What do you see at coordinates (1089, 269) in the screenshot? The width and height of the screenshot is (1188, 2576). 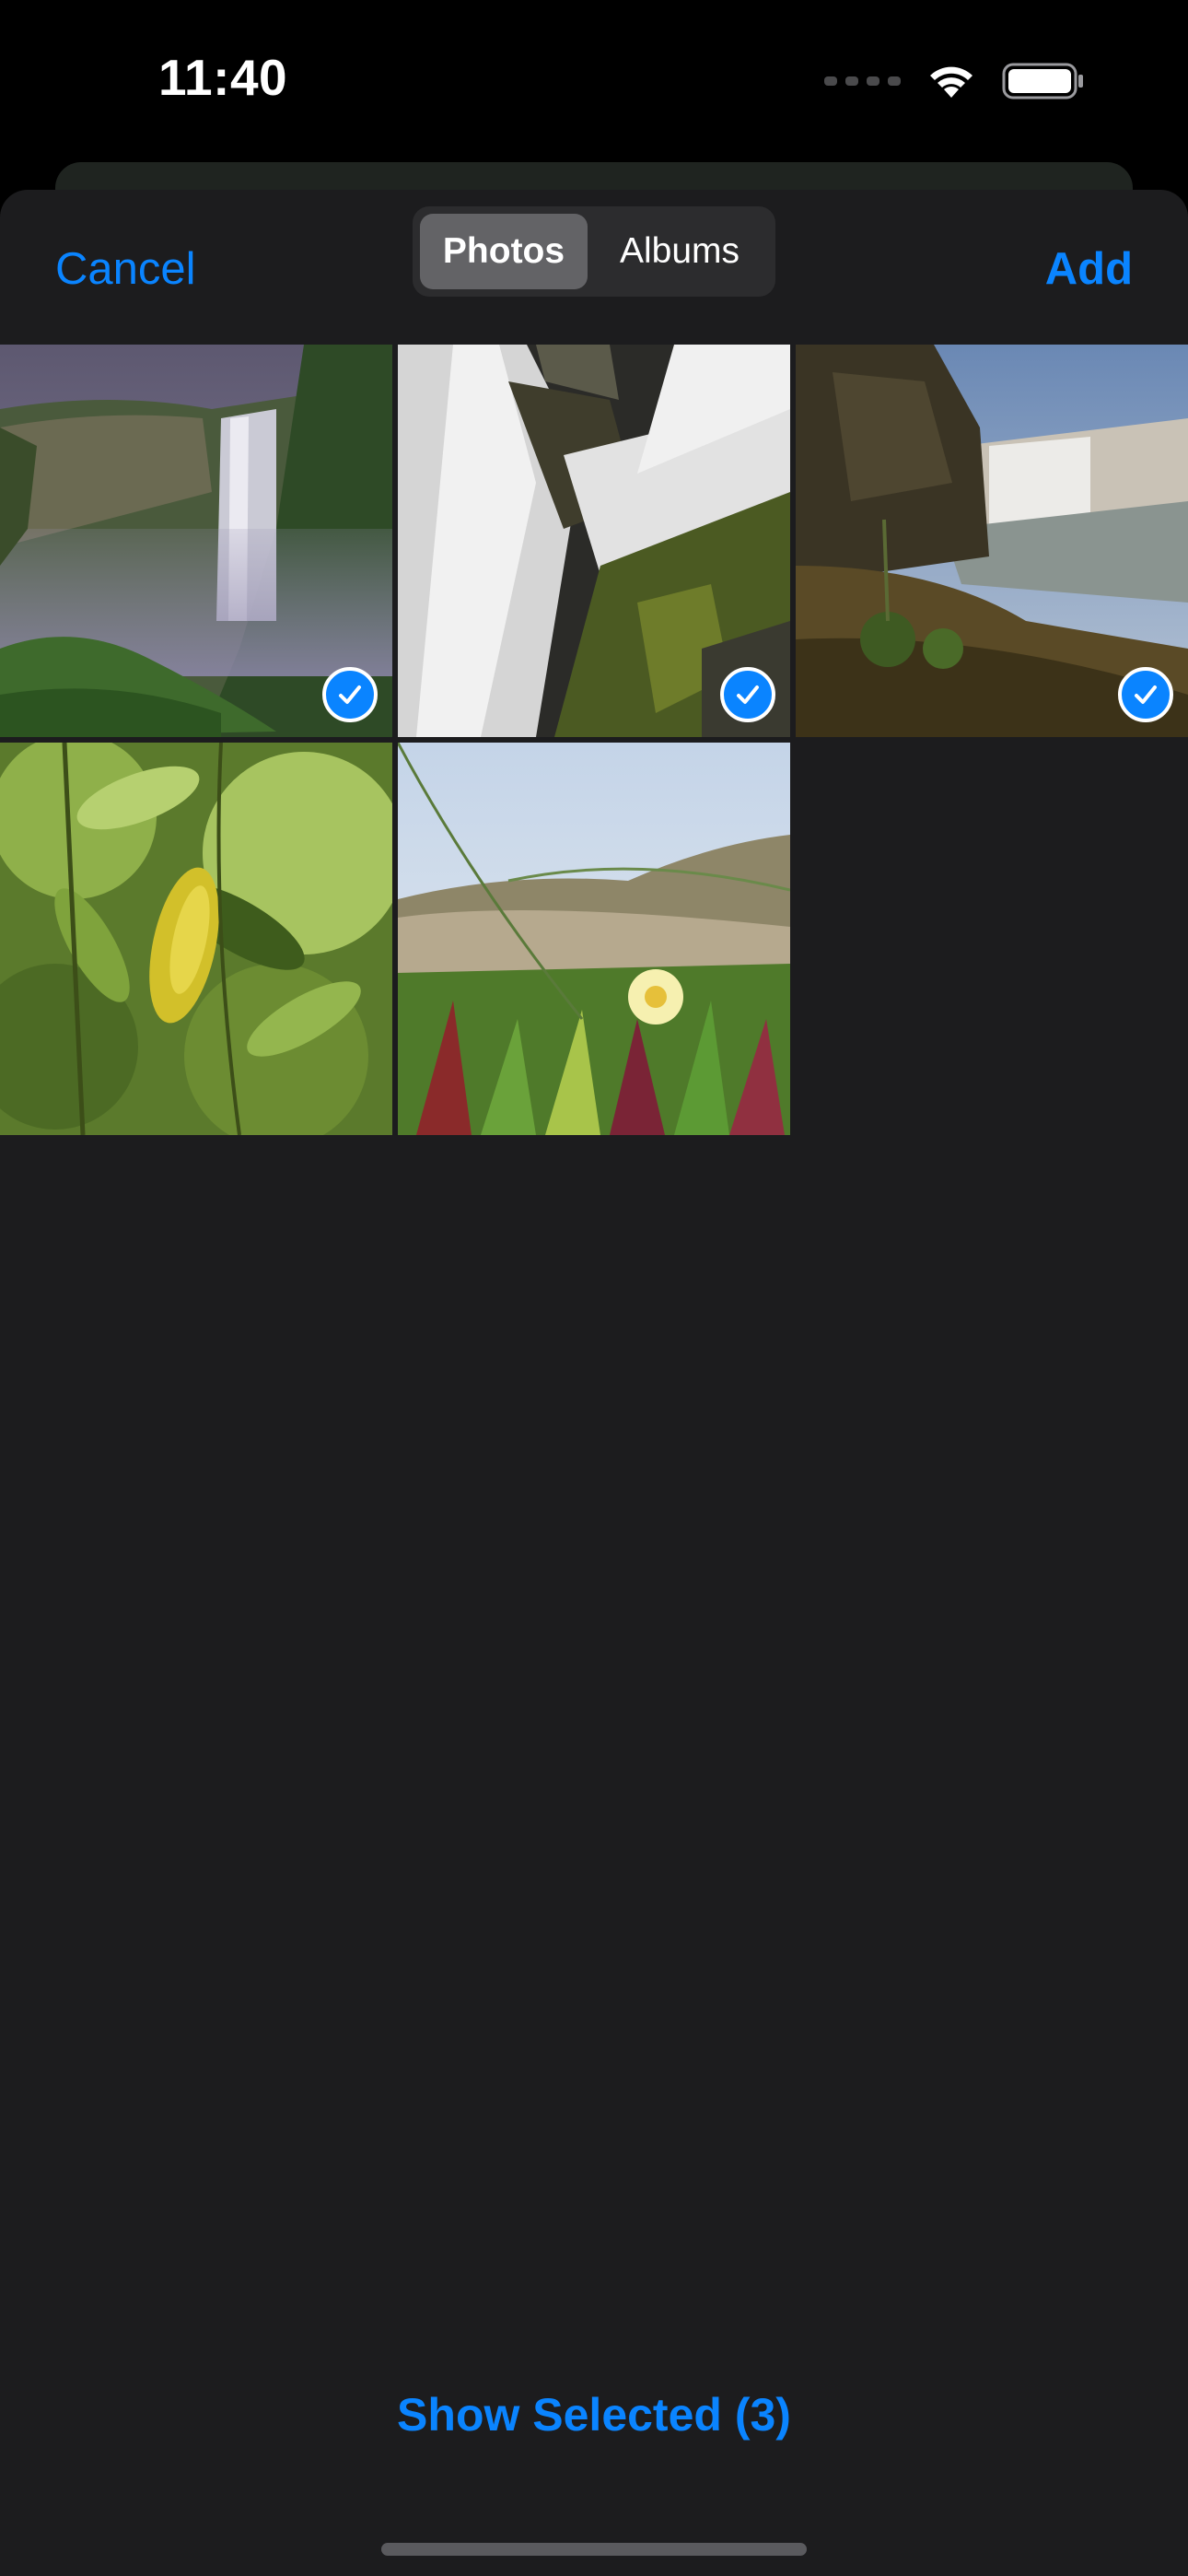 I see `add-button: Add` at bounding box center [1089, 269].